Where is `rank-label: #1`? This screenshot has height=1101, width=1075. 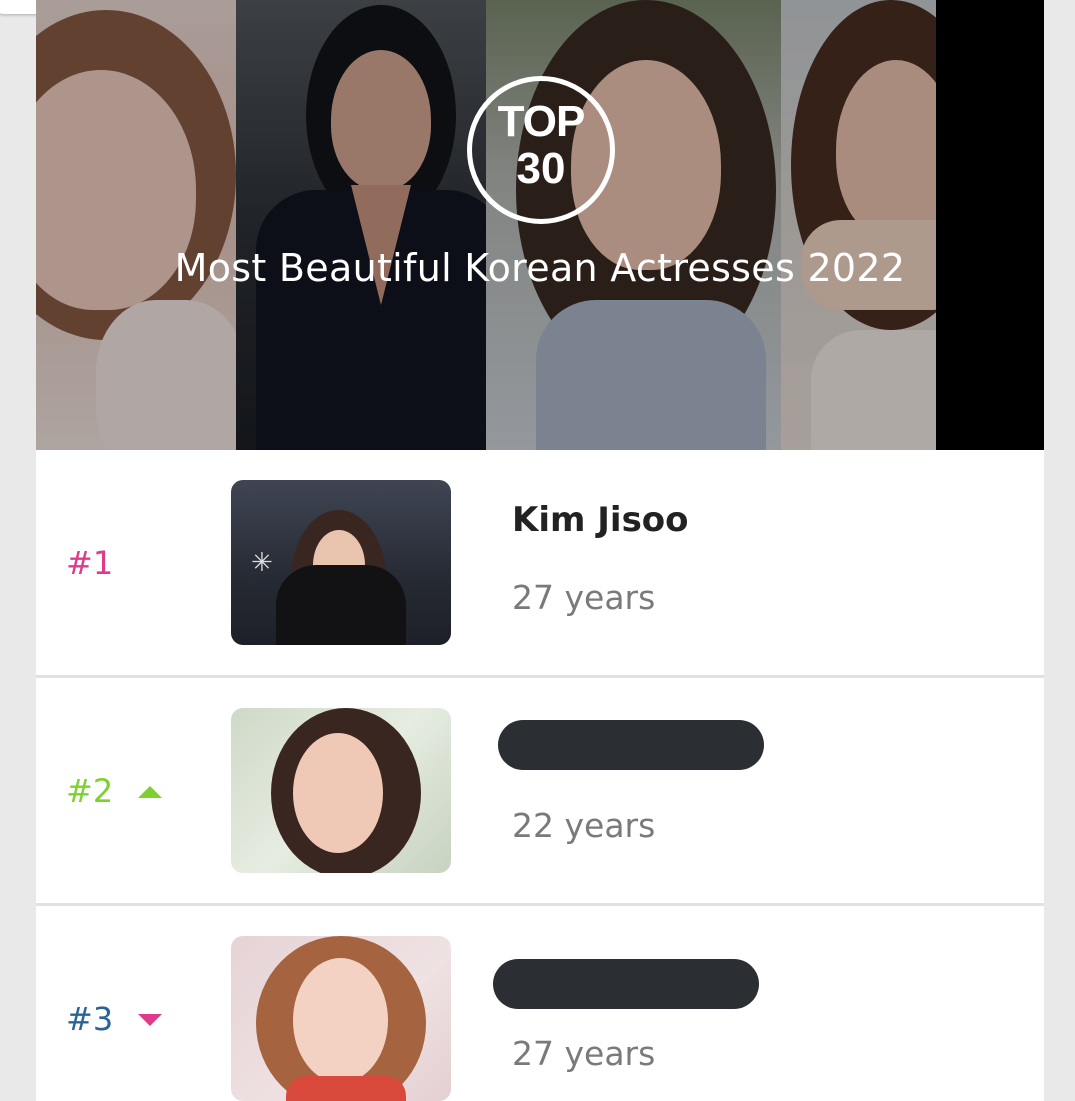
rank-label: #1 is located at coordinates (90, 563).